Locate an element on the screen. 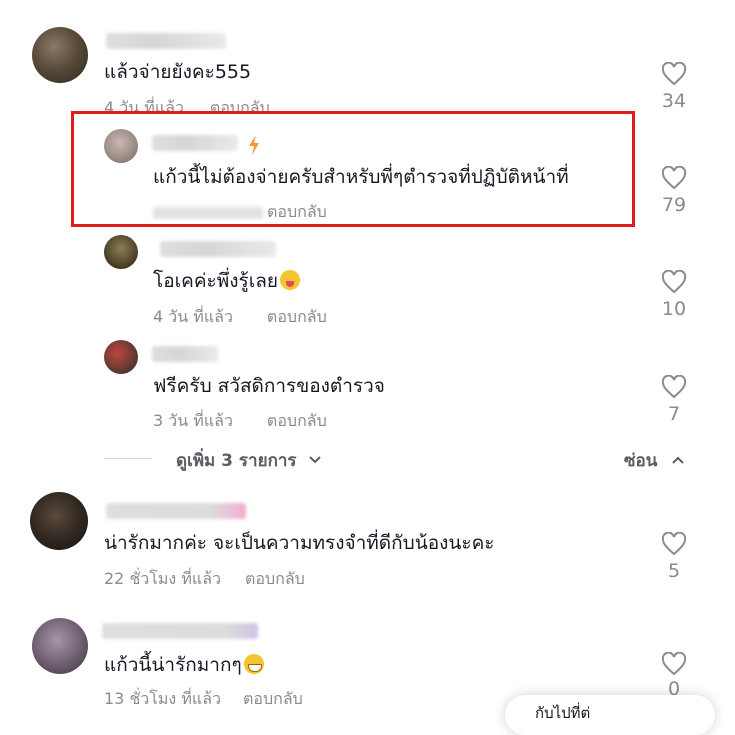  comment-text: โอเคค่ะพึ่งรู้เลย is located at coordinates (227, 281).